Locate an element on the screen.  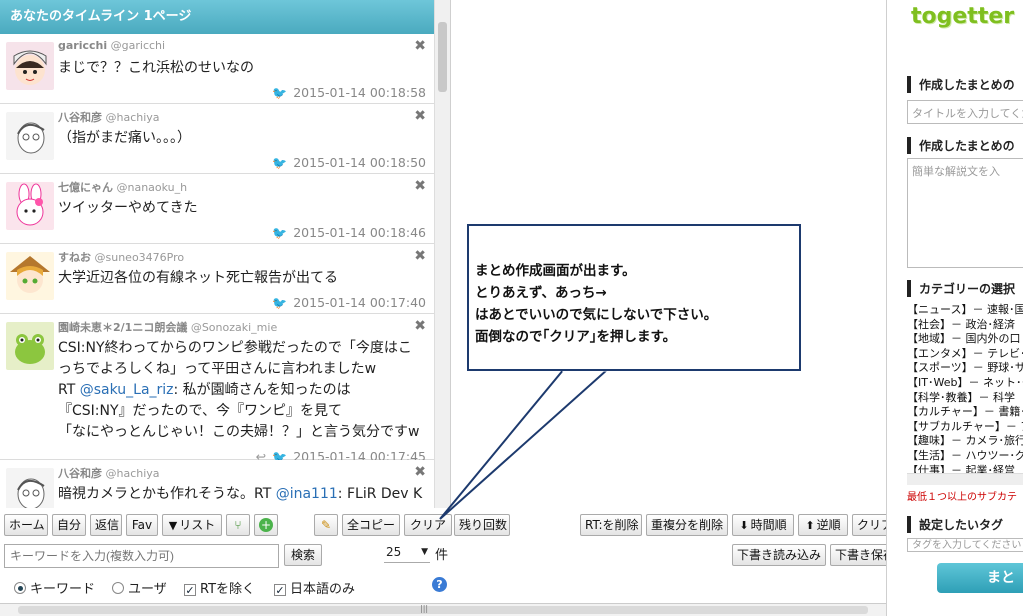
rt-text: : 私が園崎さんを知ったのは is located at coordinates (262, 390).